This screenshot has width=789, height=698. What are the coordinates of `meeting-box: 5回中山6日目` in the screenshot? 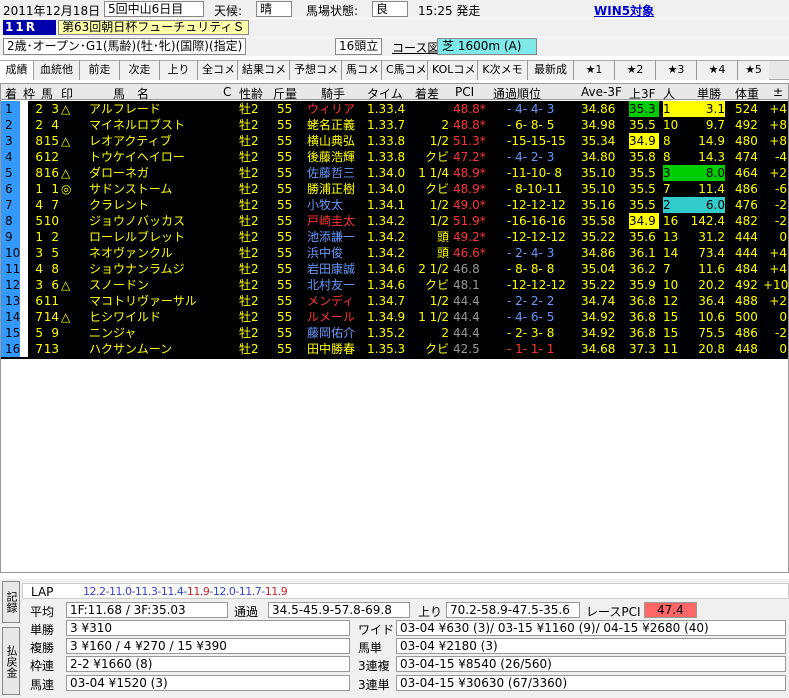 It's located at (154, 9).